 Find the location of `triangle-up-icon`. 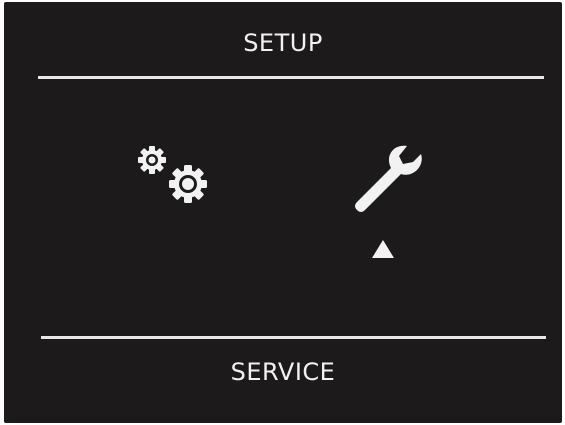

triangle-up-icon is located at coordinates (383, 249).